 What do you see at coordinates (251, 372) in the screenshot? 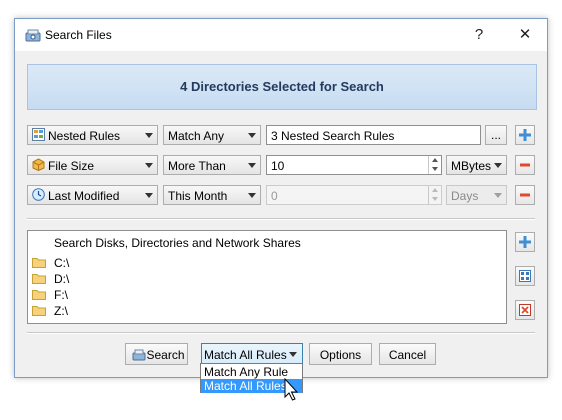
I see `dropdown-option-match-any: Match Any Rule` at bounding box center [251, 372].